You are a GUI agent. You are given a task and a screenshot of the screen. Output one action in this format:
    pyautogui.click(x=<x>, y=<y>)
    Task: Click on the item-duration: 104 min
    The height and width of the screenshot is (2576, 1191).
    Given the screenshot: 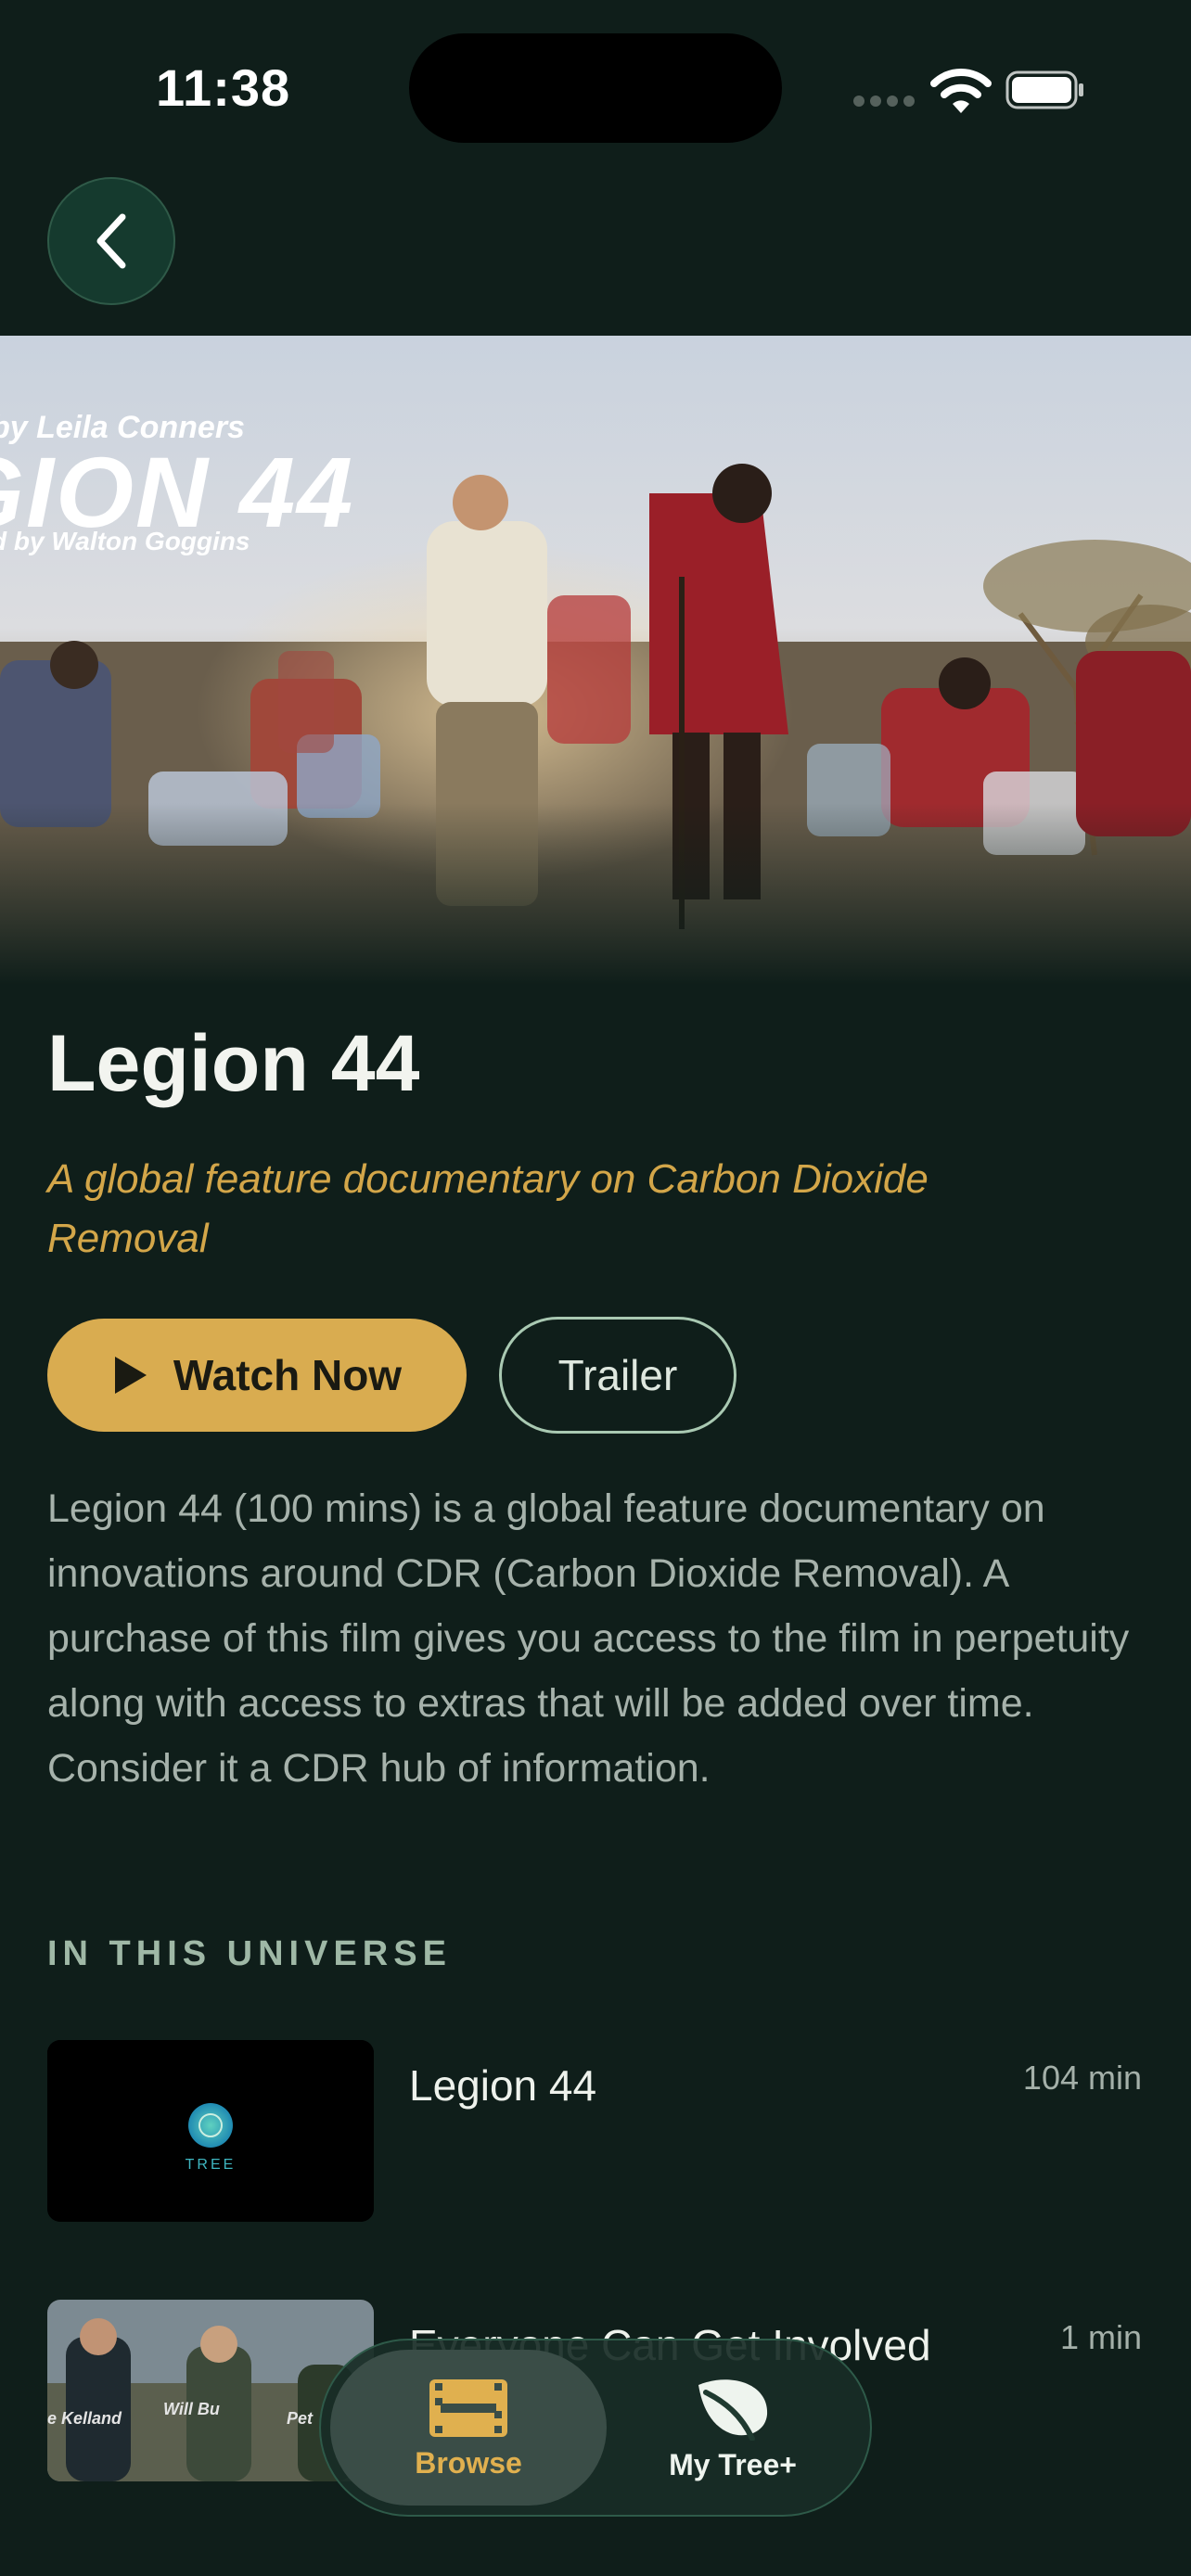 What is the action you would take?
    pyautogui.click(x=1082, y=2078)
    